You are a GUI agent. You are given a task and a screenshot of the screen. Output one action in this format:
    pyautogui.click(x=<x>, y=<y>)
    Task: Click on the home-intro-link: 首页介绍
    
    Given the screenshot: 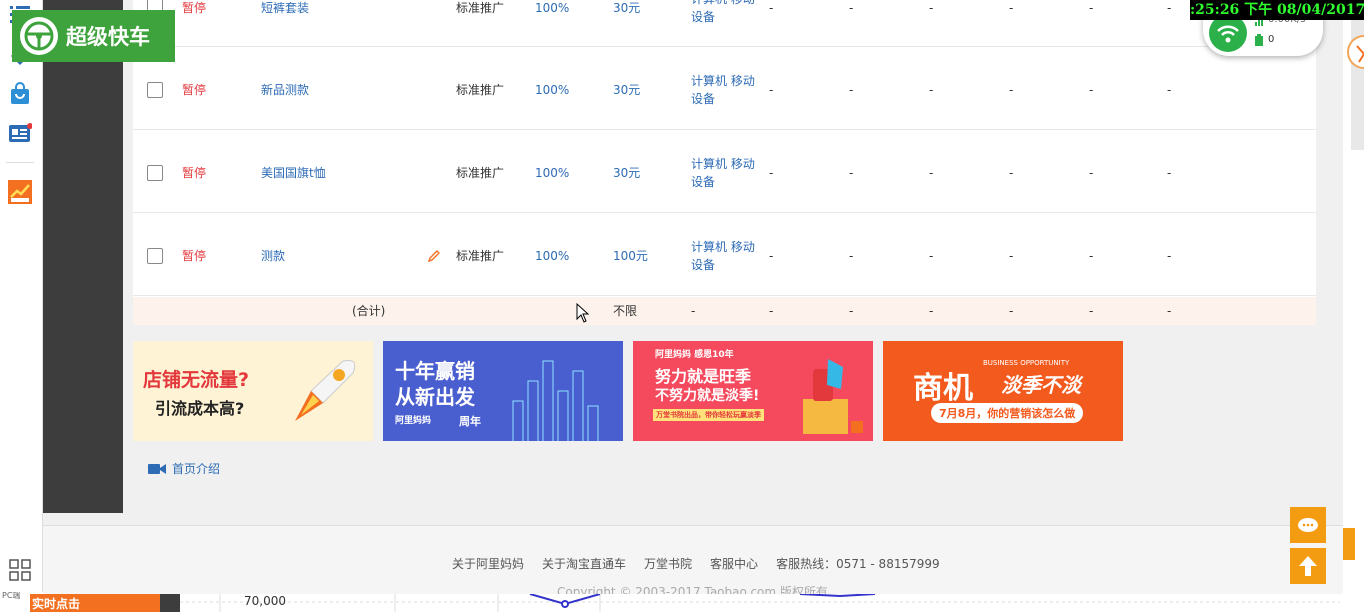 What is the action you would take?
    pyautogui.click(x=184, y=468)
    